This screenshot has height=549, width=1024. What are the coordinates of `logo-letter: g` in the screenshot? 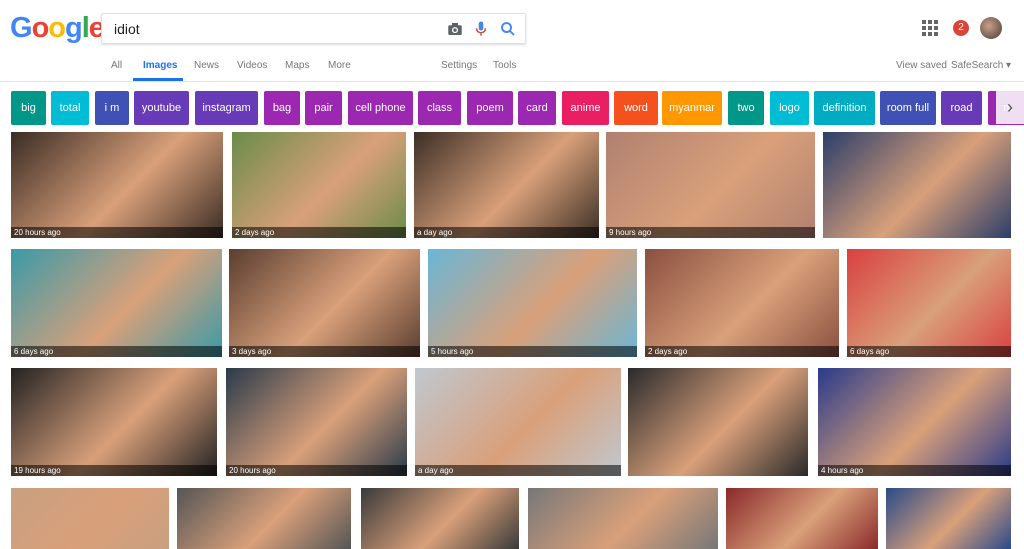 It's located at (74, 28).